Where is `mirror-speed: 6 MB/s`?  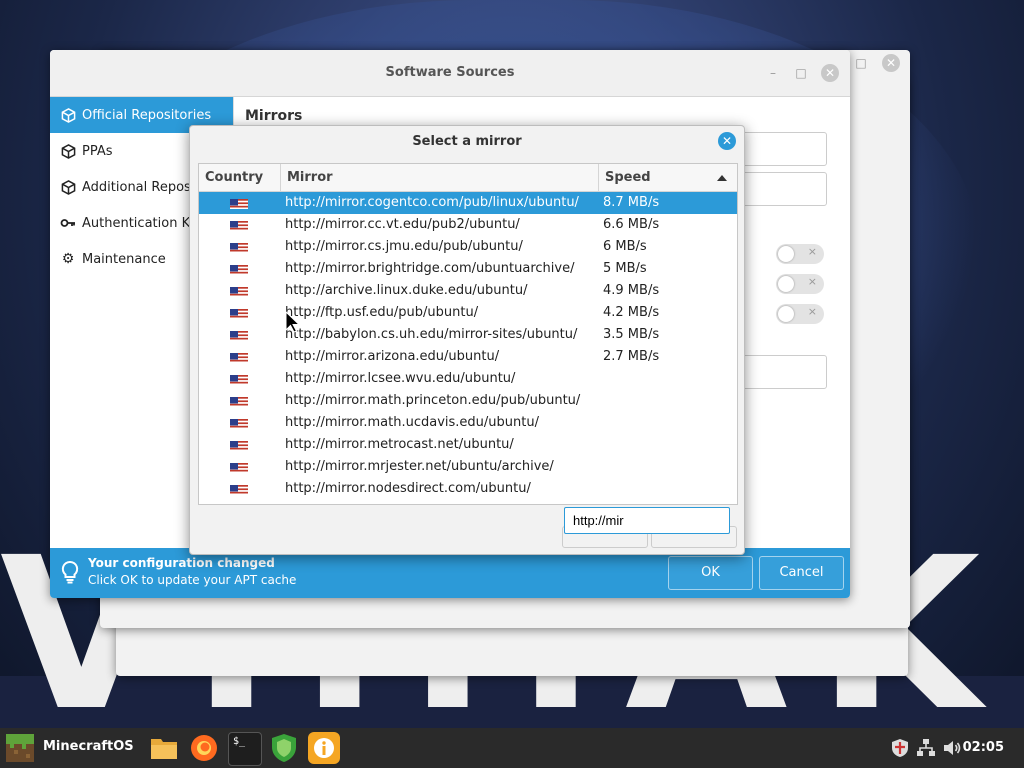
mirror-speed: 6 MB/s is located at coordinates (625, 246).